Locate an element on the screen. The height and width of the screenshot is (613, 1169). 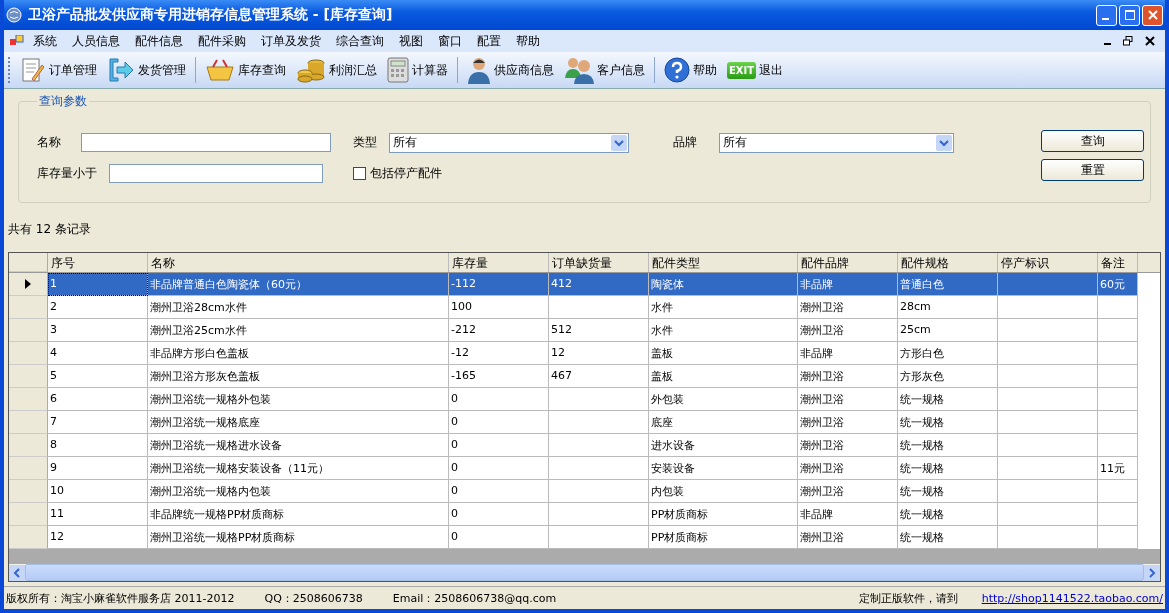
record-count: 共有 12 条记录 is located at coordinates (50, 229).